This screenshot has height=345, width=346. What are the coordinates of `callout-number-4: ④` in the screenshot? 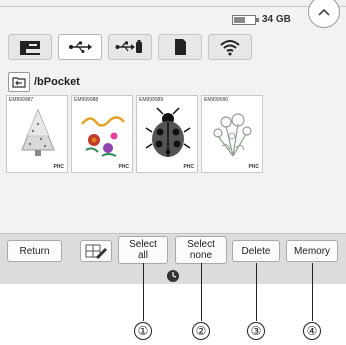 It's located at (312, 331).